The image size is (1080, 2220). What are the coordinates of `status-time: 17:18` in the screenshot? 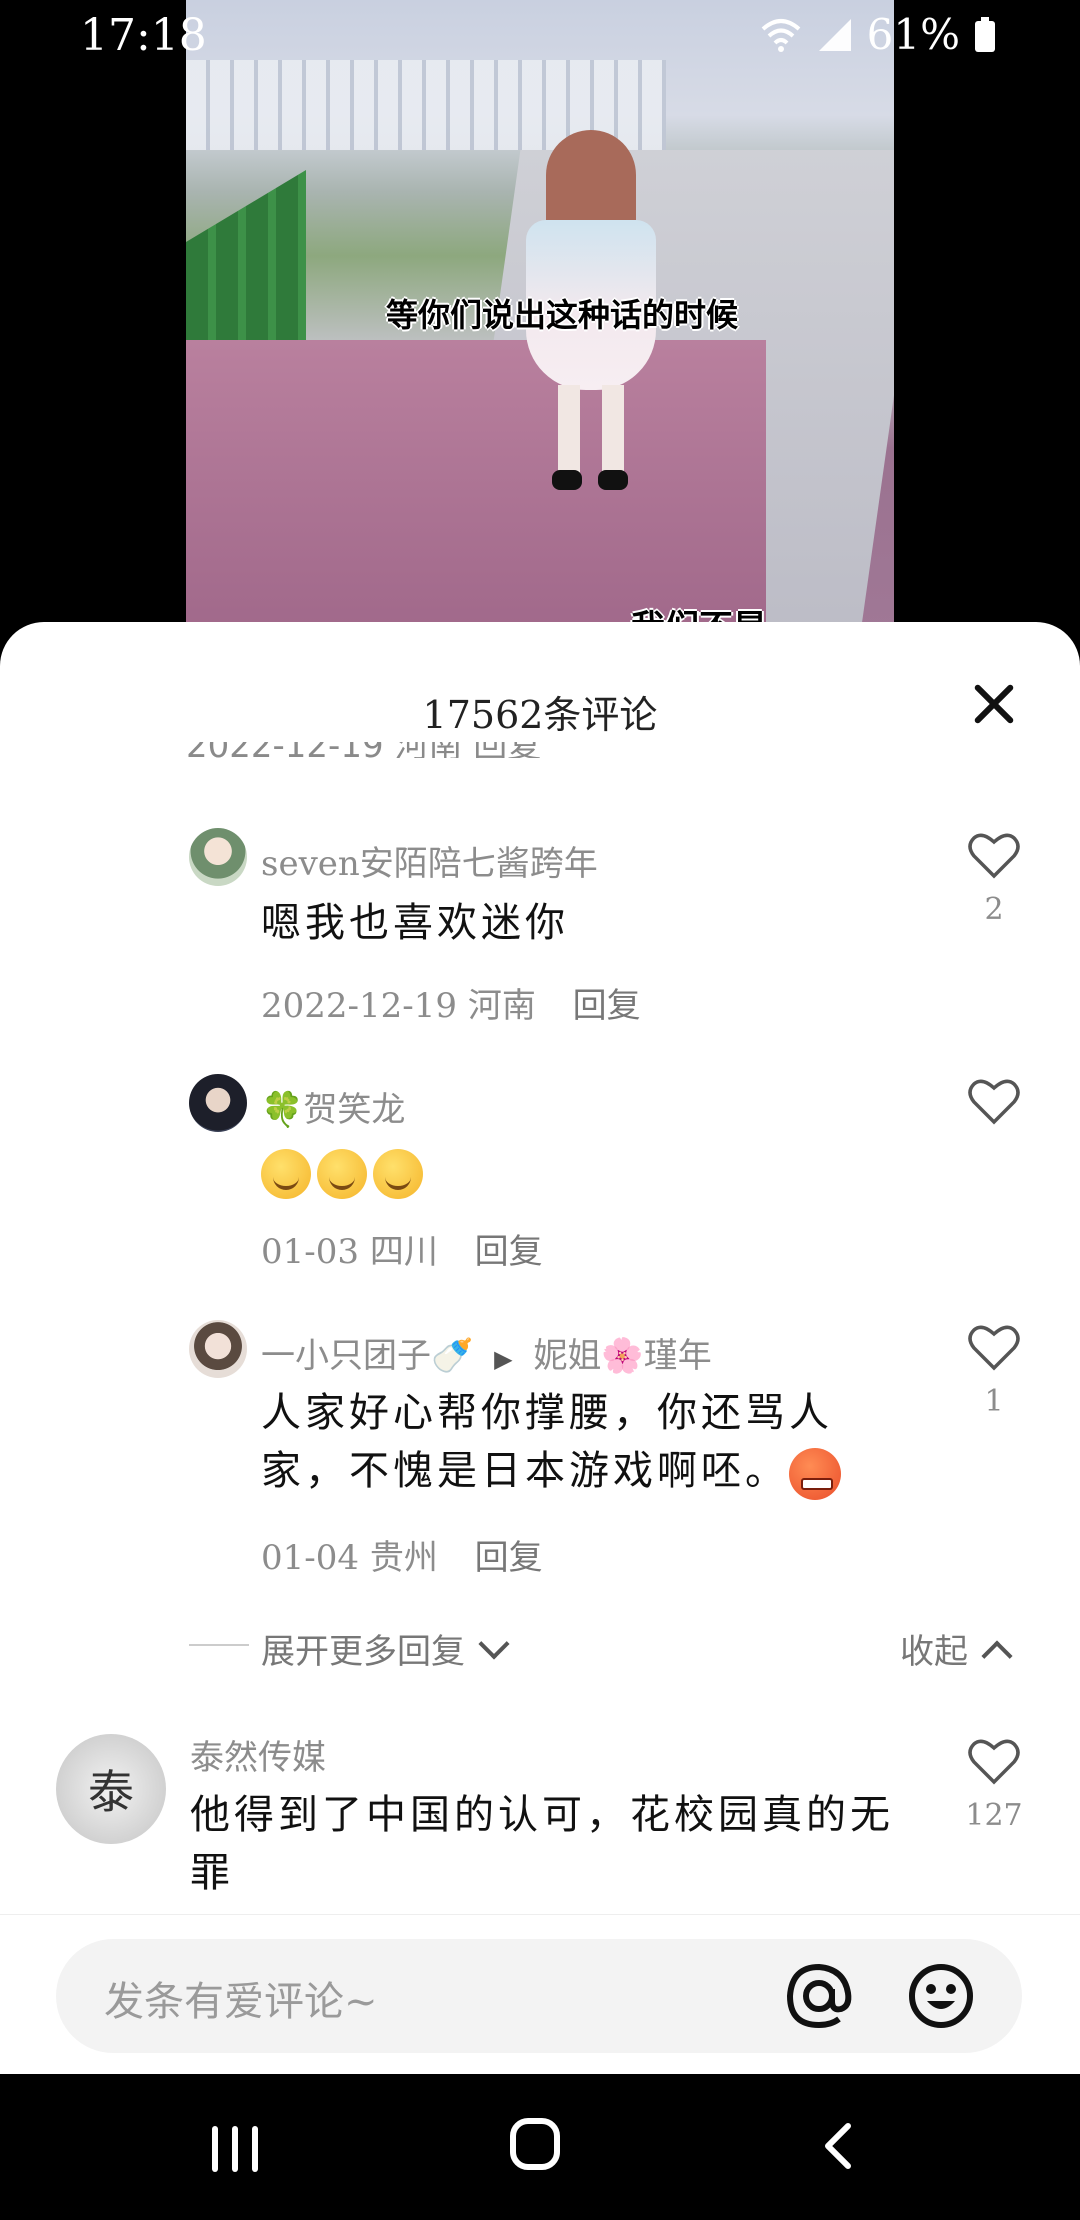 It's located at (143, 35).